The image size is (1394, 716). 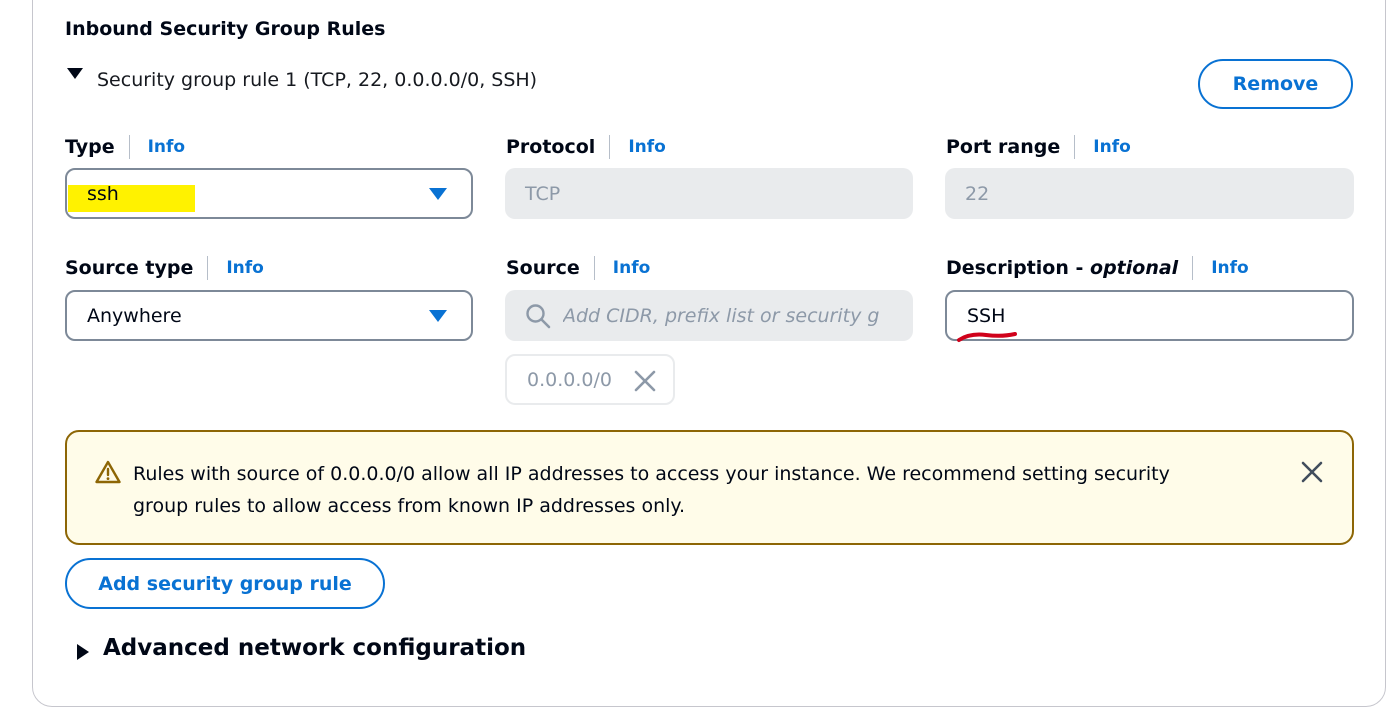 What do you see at coordinates (543, 268) in the screenshot?
I see `source-label: Source` at bounding box center [543, 268].